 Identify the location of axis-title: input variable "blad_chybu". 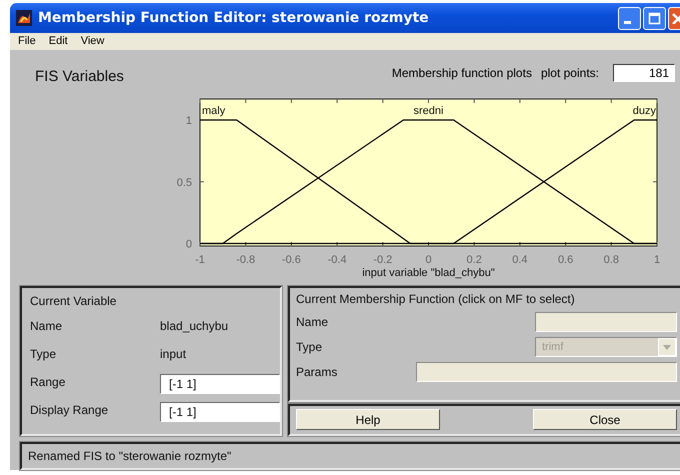
(428, 272).